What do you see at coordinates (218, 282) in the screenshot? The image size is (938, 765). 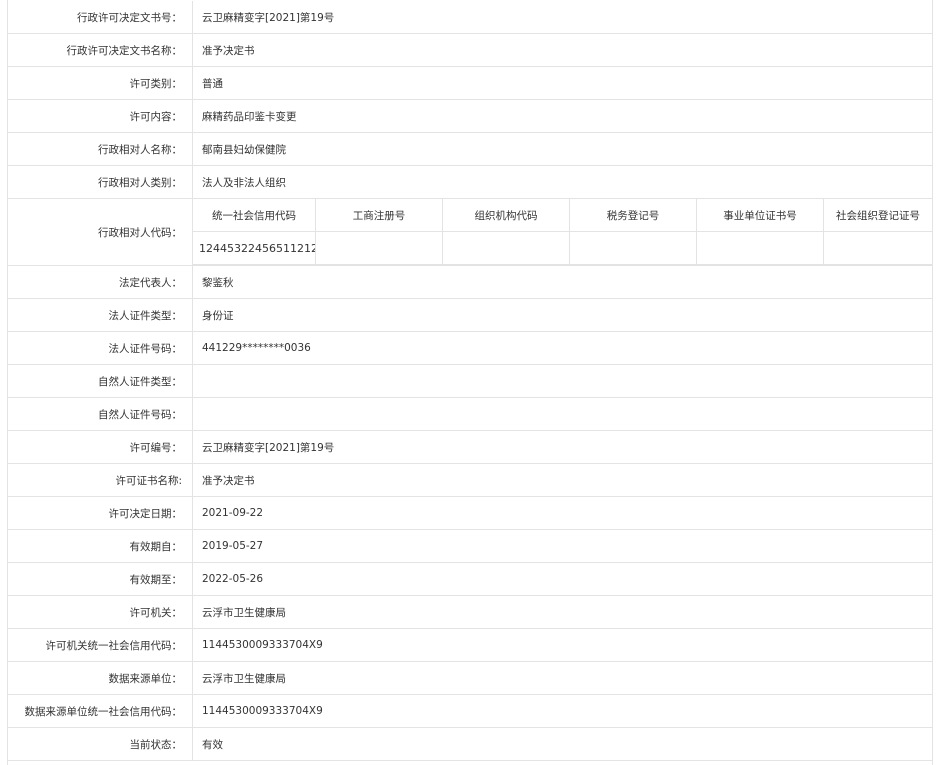 I see `field-value: 黎鉴秋` at bounding box center [218, 282].